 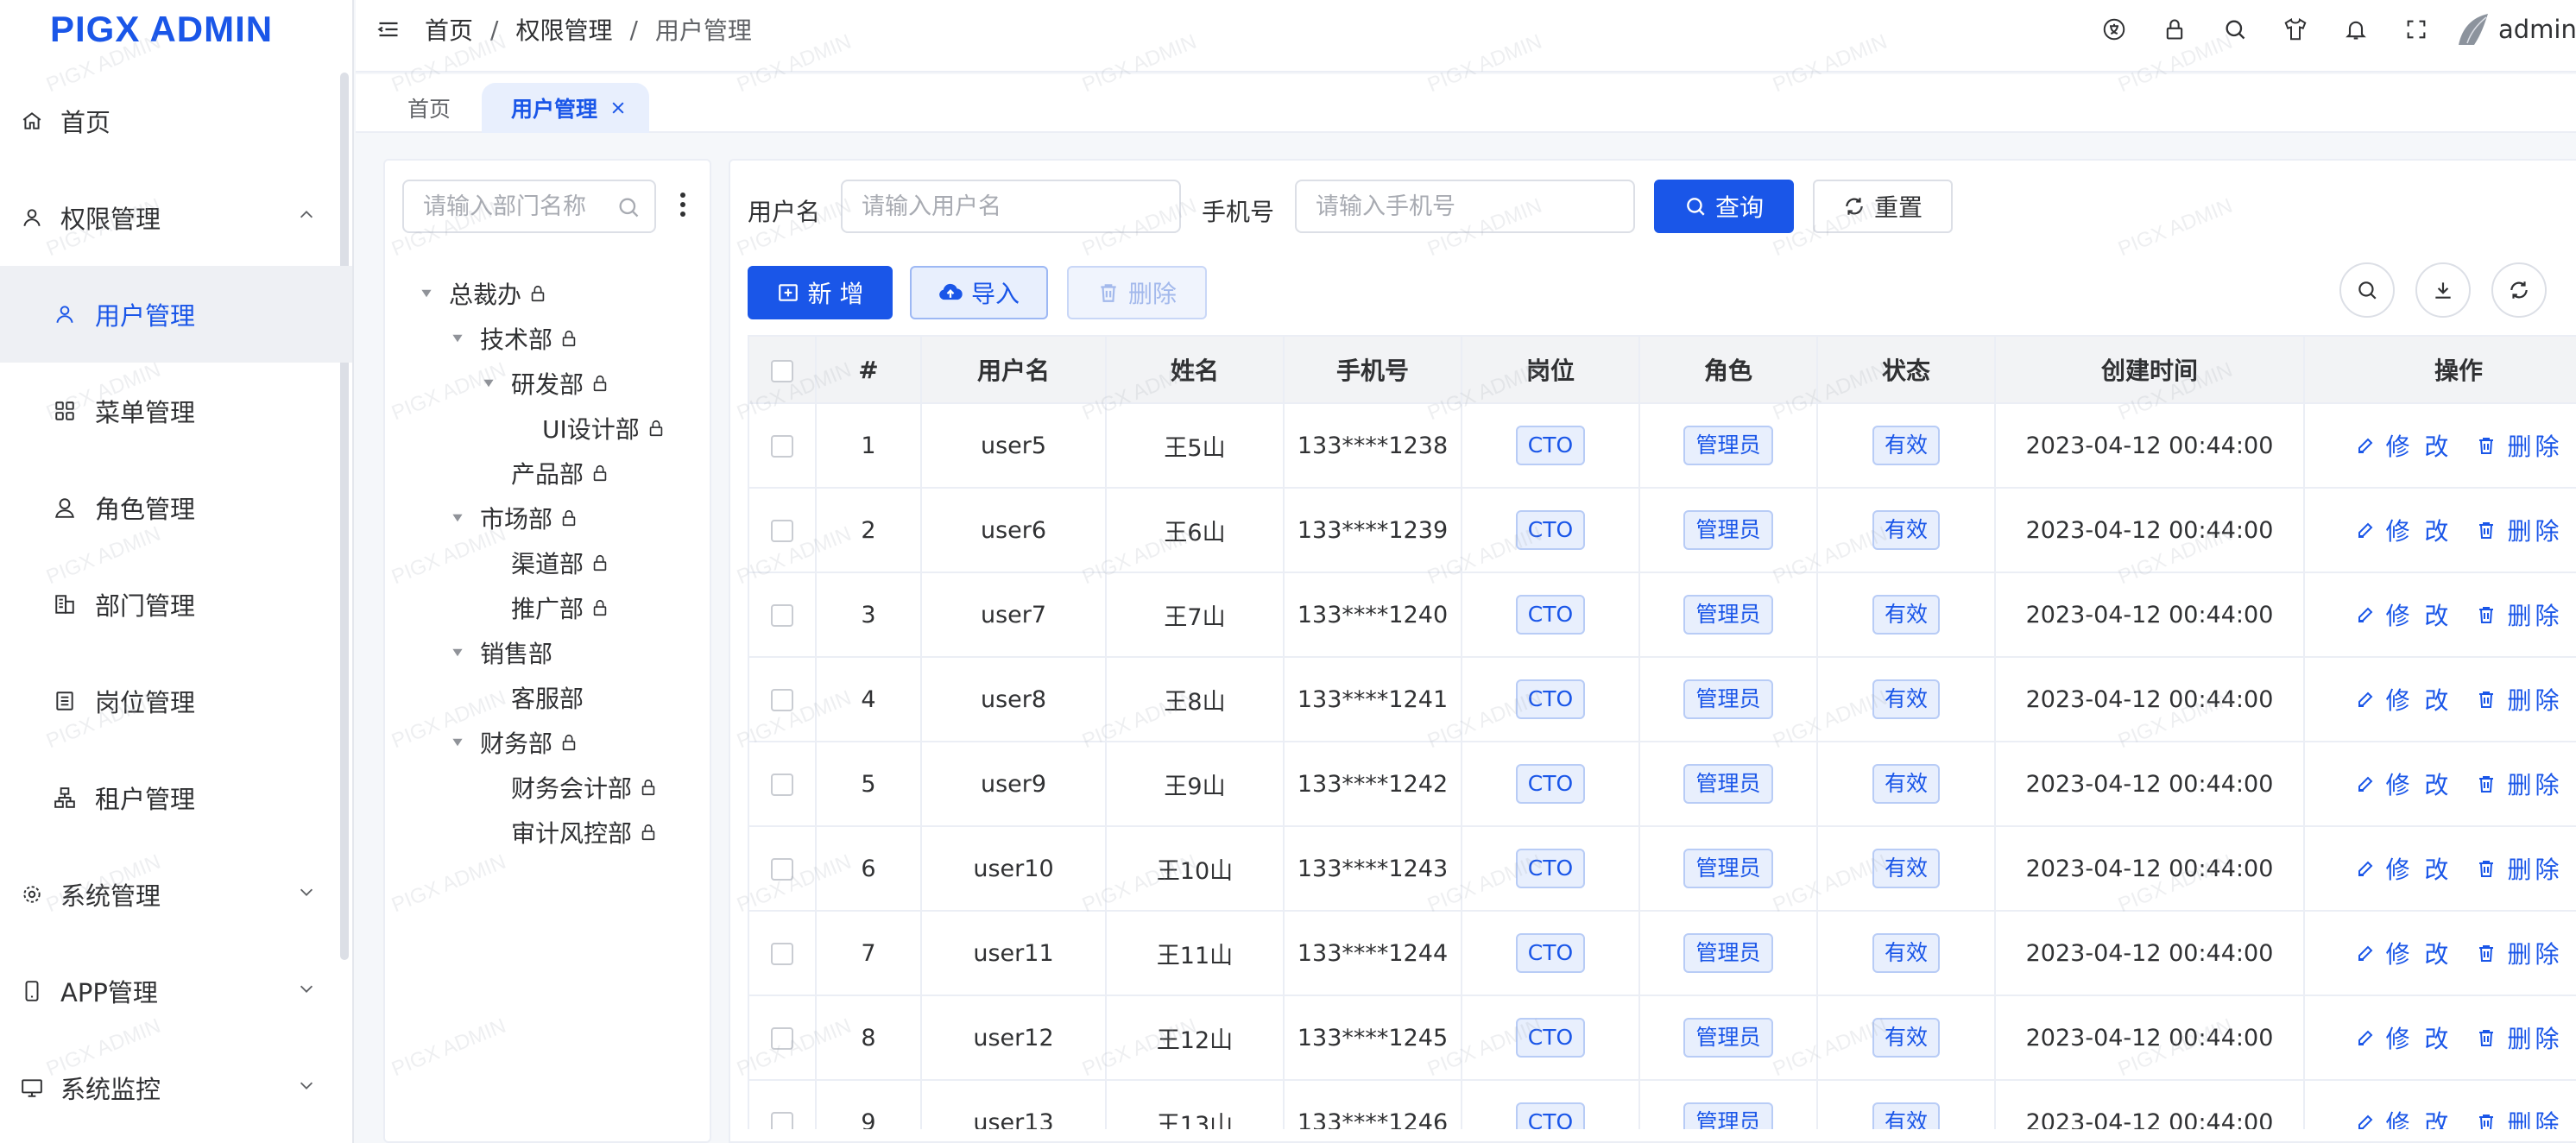 I want to click on tree-node: 销售部, so click(x=547, y=652).